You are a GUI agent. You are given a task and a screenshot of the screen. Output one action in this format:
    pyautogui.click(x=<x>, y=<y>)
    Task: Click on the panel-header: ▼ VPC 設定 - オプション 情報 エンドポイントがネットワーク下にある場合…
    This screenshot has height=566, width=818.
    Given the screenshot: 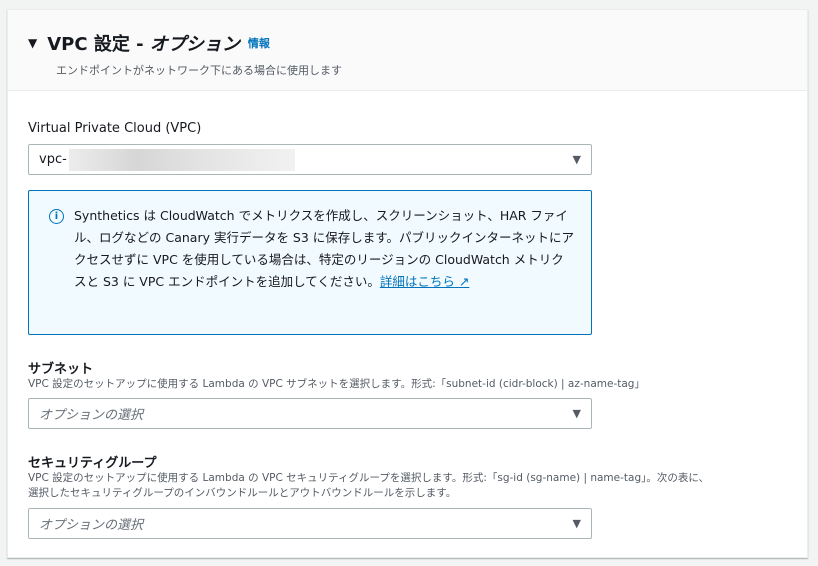 What is the action you would take?
    pyautogui.click(x=407, y=50)
    